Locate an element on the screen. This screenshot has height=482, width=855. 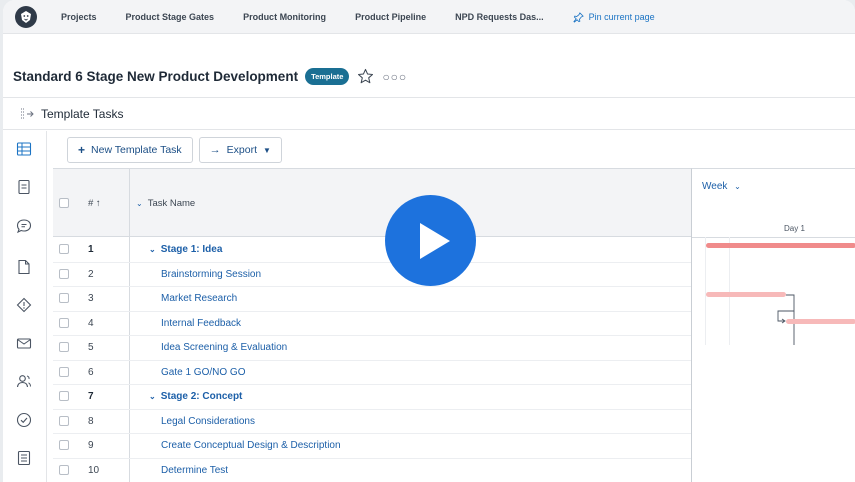
column-header-number: # ↑ is located at coordinates (94, 203).